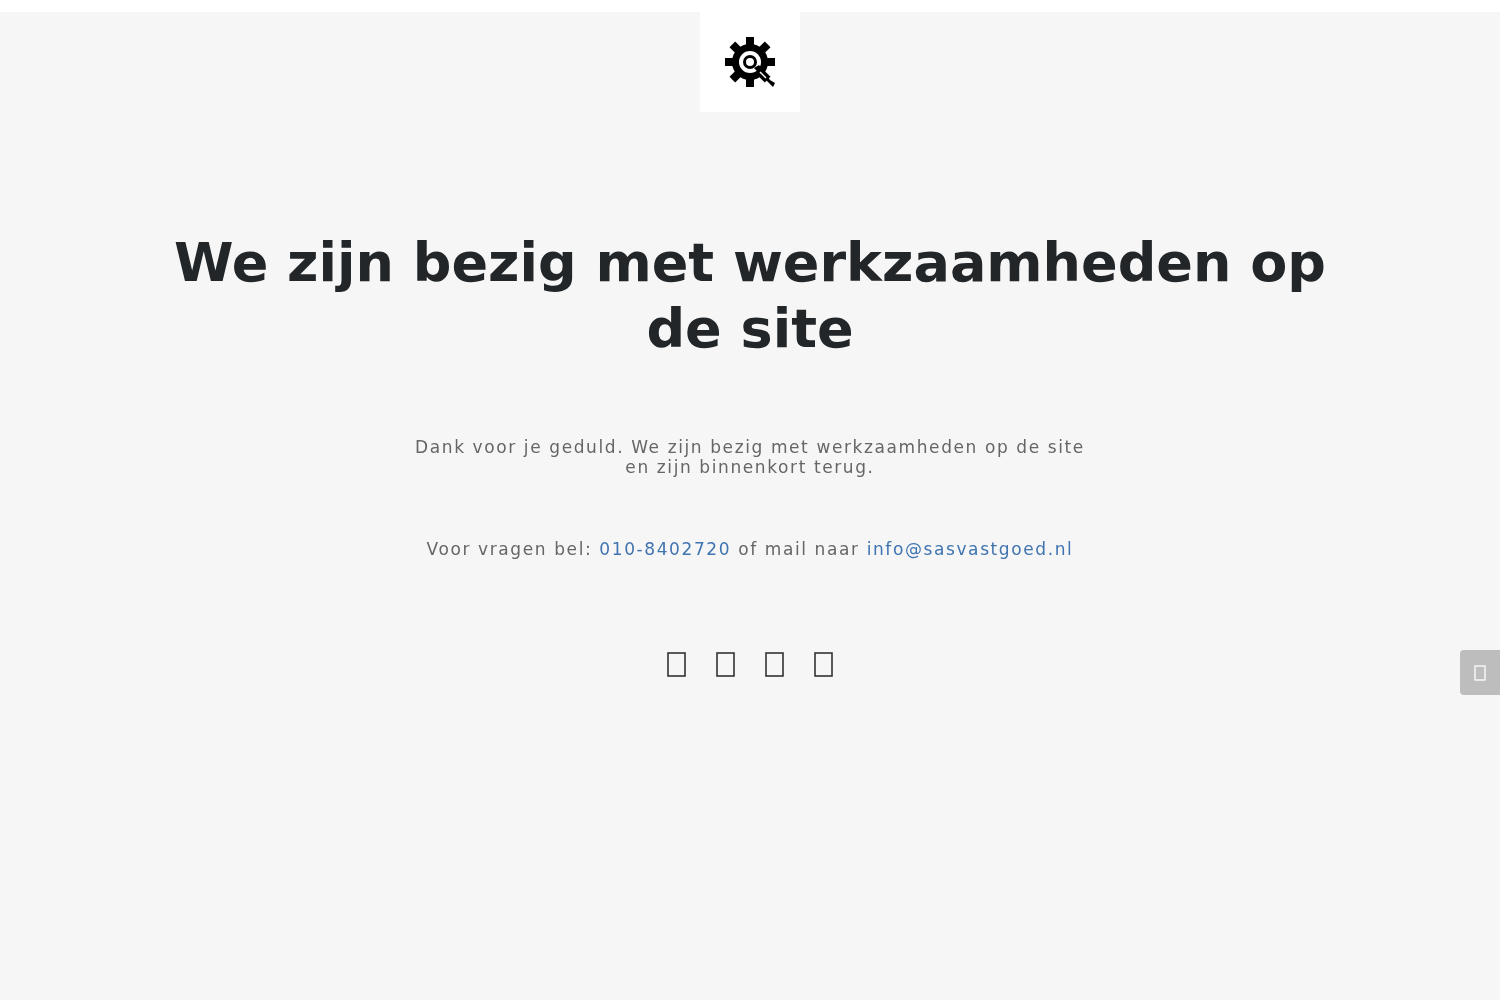 The image size is (1500, 1000). I want to click on contact-text: Voor vragen bel:, so click(510, 549).